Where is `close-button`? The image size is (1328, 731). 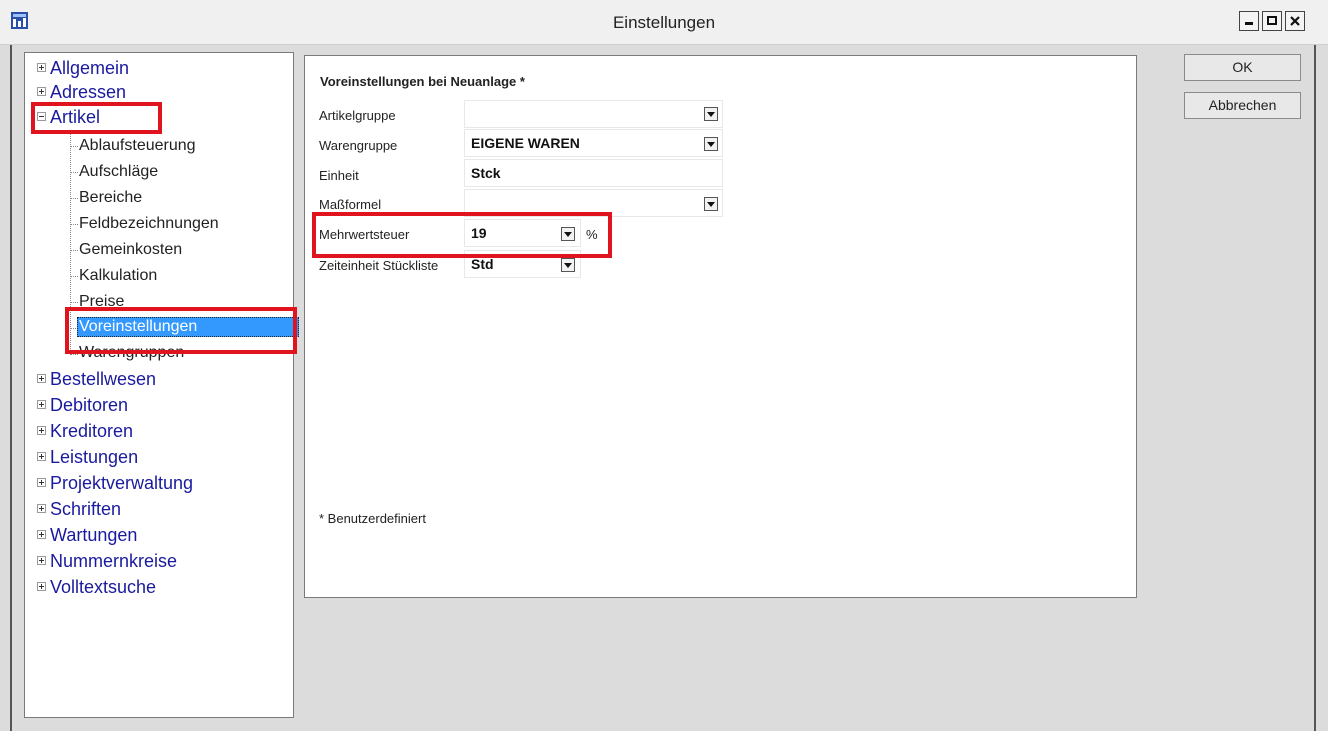 close-button is located at coordinates (1295, 21).